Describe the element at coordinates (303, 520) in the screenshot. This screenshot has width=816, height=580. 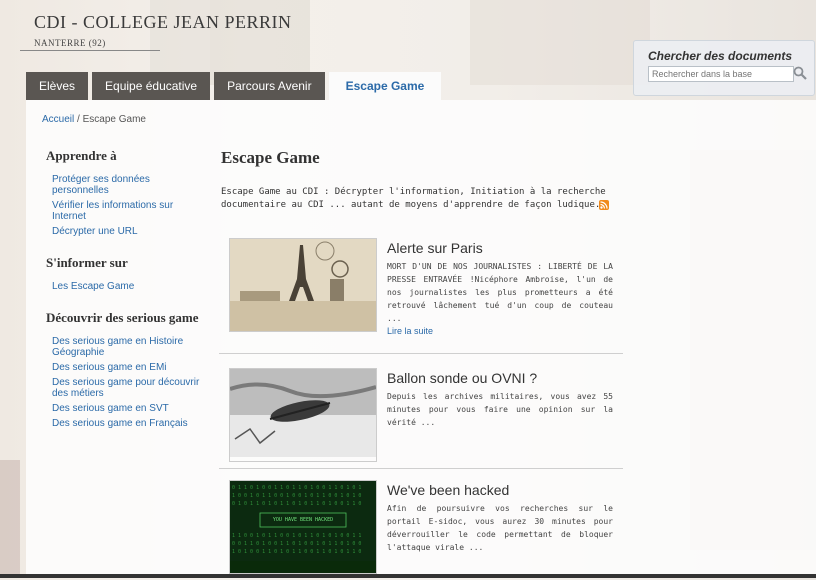
I see `hacked-thumb-caption: YOU HAVE BEEN HACKED` at that location.